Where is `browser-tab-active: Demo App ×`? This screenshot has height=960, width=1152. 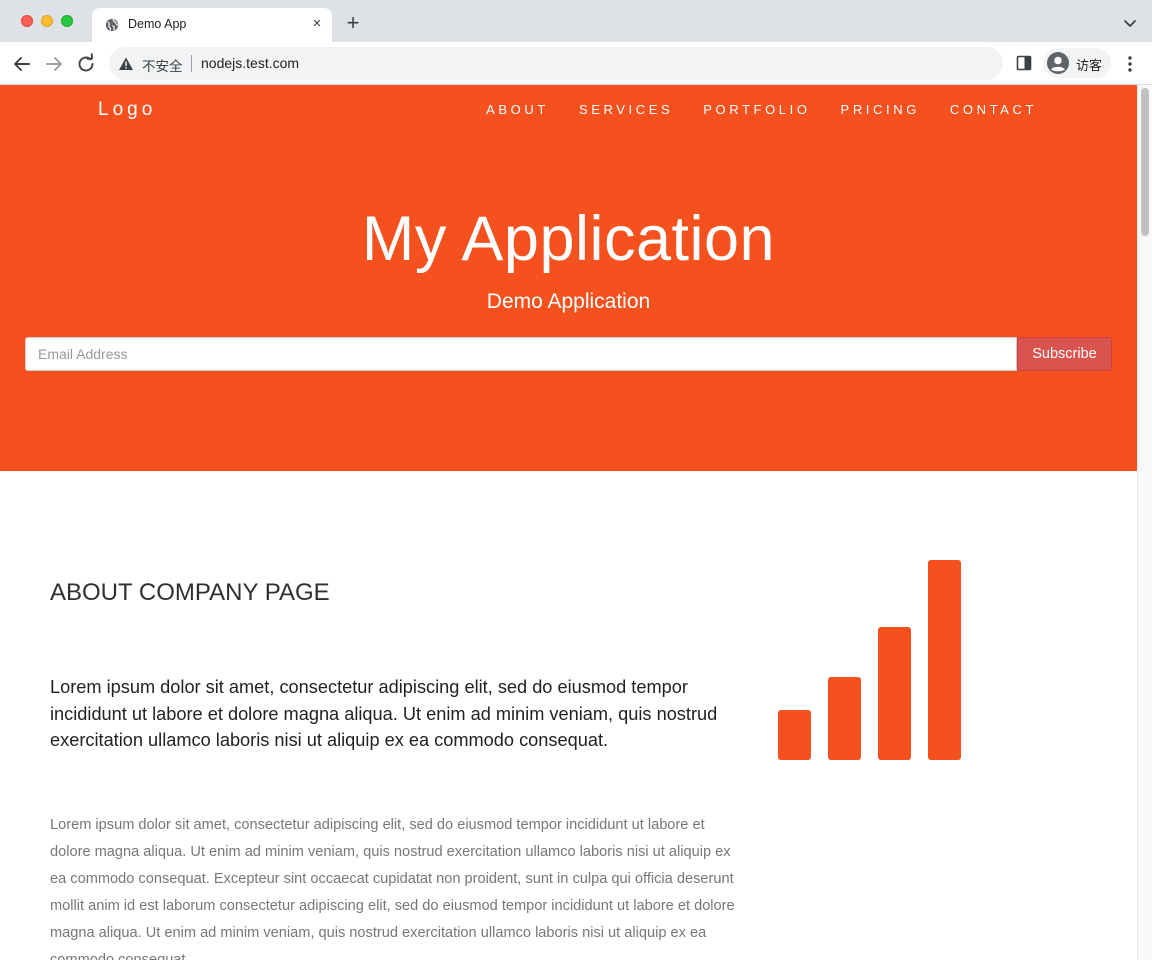 browser-tab-active: Demo App × is located at coordinates (212, 25).